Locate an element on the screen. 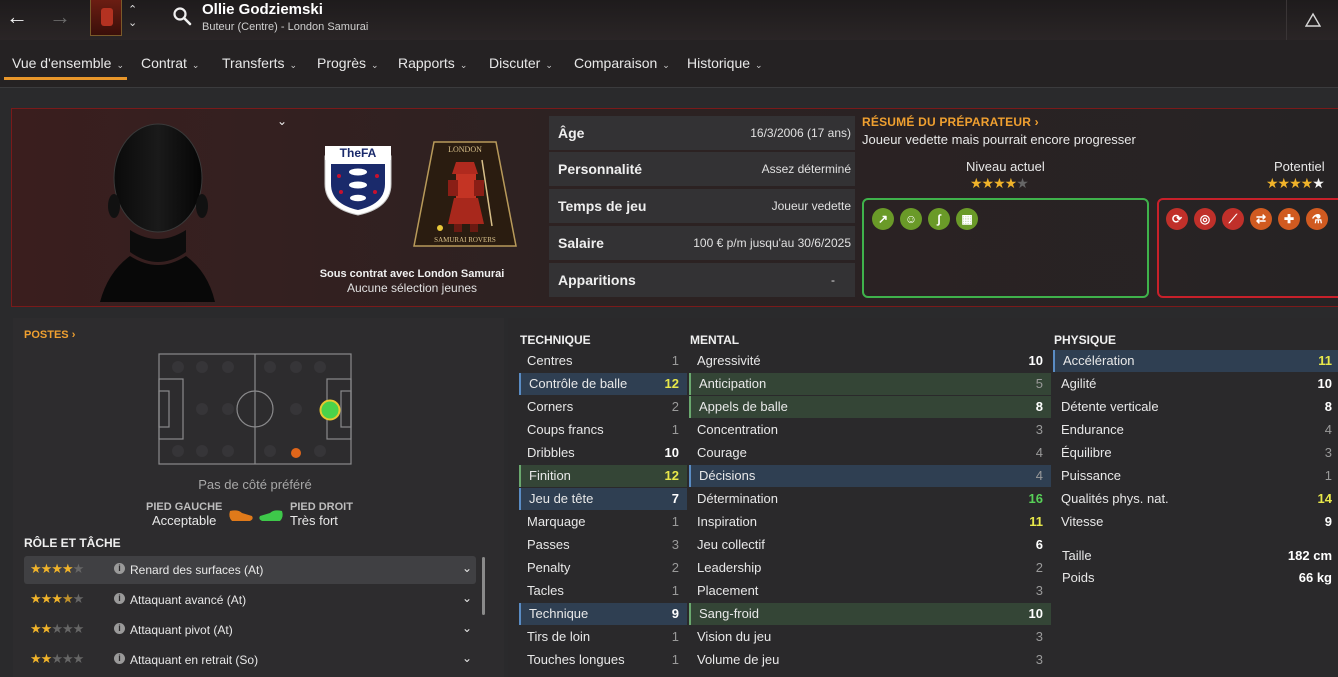 The height and width of the screenshot is (677, 1338). flask-icon: ⚗ is located at coordinates (1317, 219).